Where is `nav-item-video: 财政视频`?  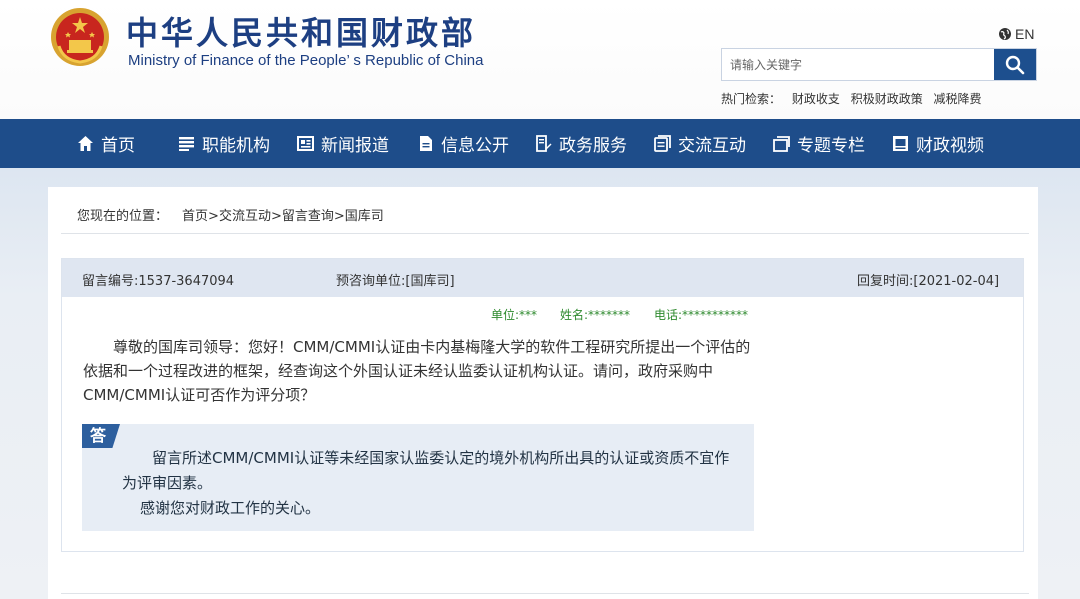 nav-item-video: 财政视频 is located at coordinates (938, 143).